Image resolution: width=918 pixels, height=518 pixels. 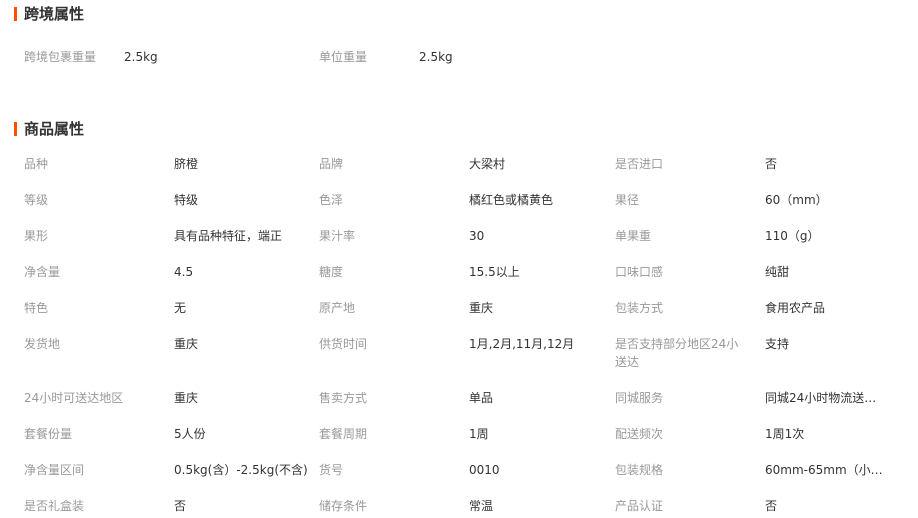 What do you see at coordinates (331, 470) in the screenshot?
I see `attr-key: 货号` at bounding box center [331, 470].